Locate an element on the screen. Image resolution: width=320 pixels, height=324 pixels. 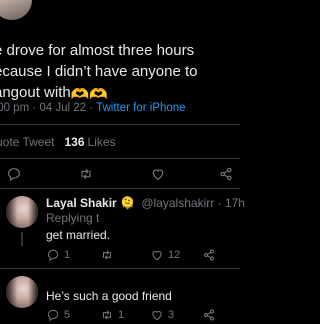
likes-count: 136 is located at coordinates (75, 142).